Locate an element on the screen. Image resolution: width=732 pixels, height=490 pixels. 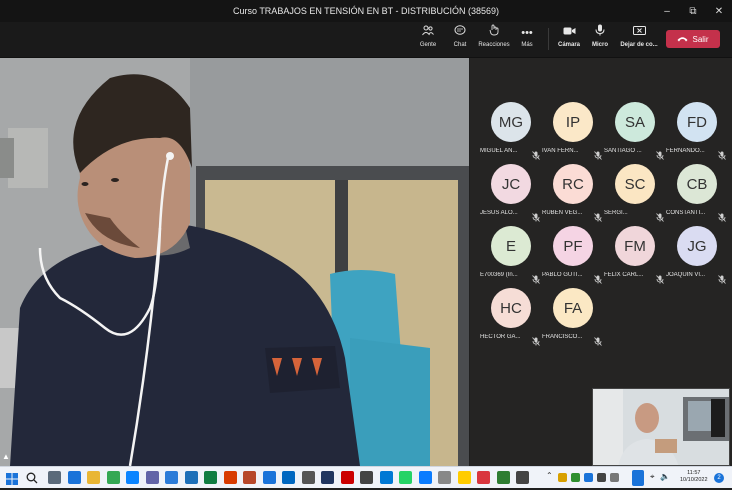
restore-icon: ⧉ is located at coordinates (693, 11).